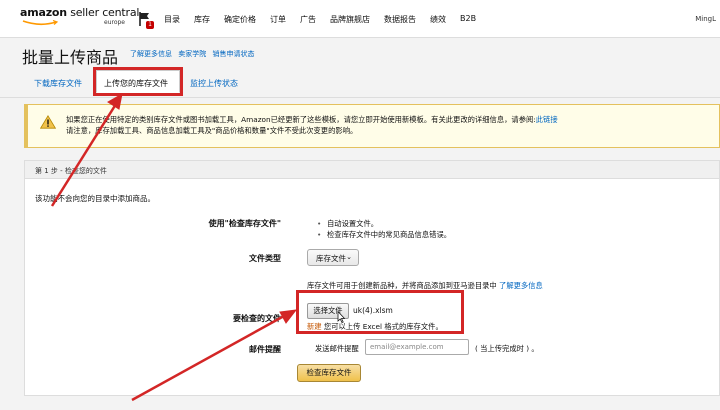  I want to click on tab-download-inventory: 下载库存文件, so click(58, 83).